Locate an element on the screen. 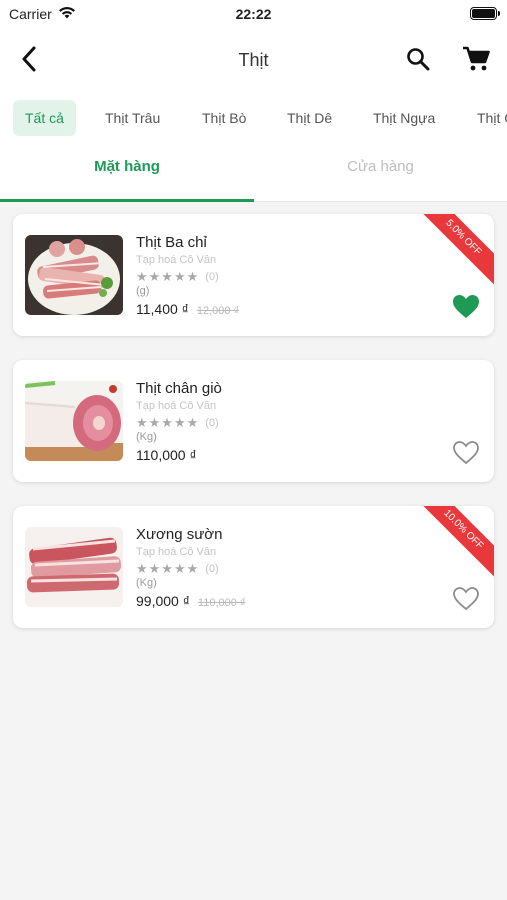  category-chip-all: Tất cả is located at coordinates (44, 118).